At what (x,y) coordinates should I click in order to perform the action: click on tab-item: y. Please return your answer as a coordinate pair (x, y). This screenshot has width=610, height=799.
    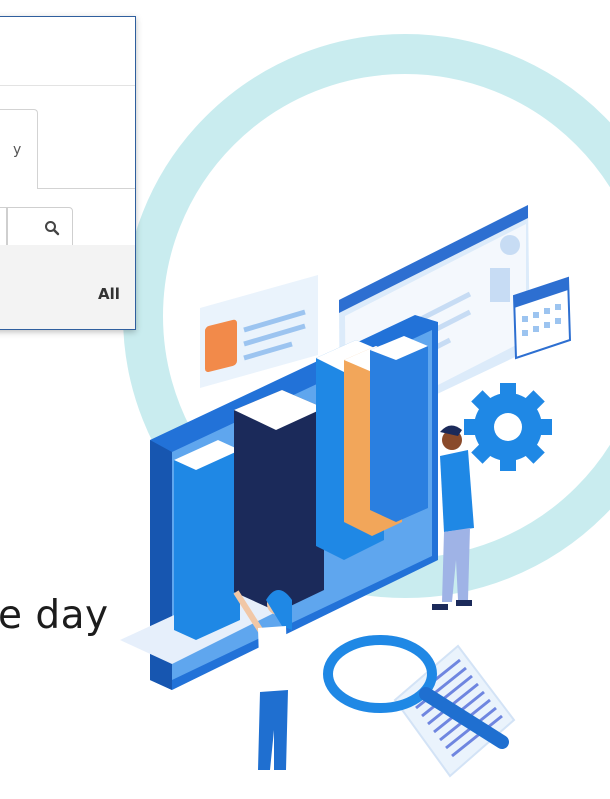
    Looking at the image, I should click on (19, 149).